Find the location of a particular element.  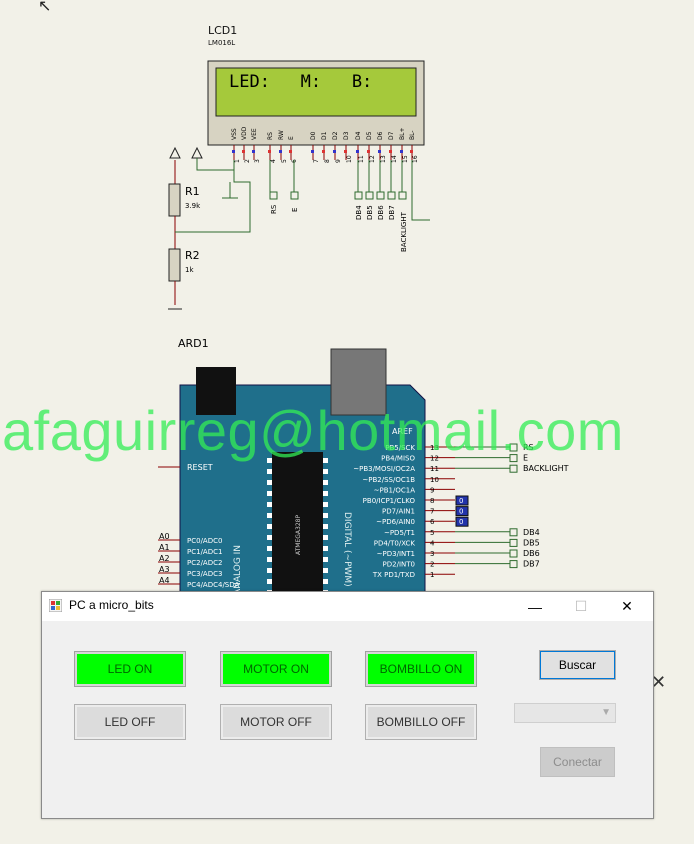

mouse-cursor-icon: ↖ is located at coordinates (45, 7).